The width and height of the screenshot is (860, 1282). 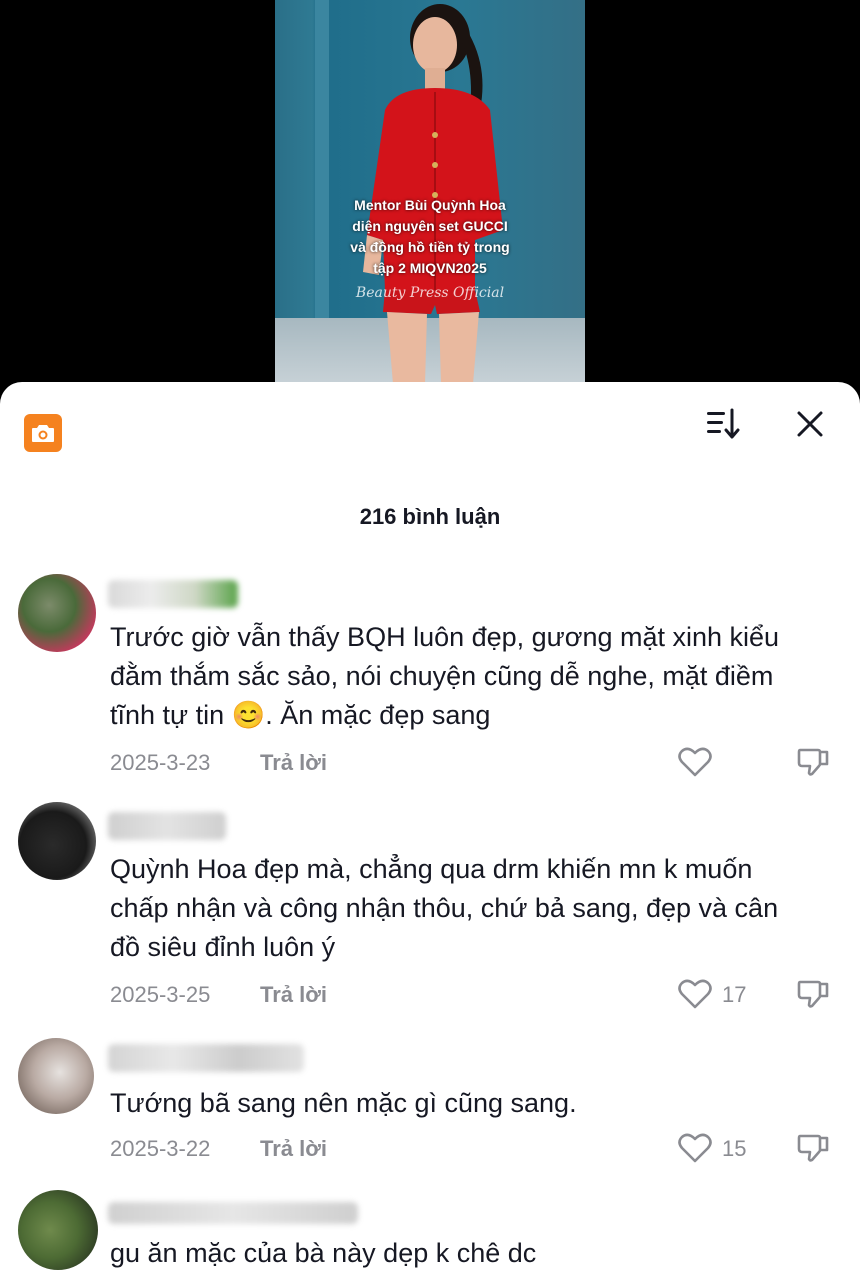 I want to click on camera-button, so click(x=43, y=433).